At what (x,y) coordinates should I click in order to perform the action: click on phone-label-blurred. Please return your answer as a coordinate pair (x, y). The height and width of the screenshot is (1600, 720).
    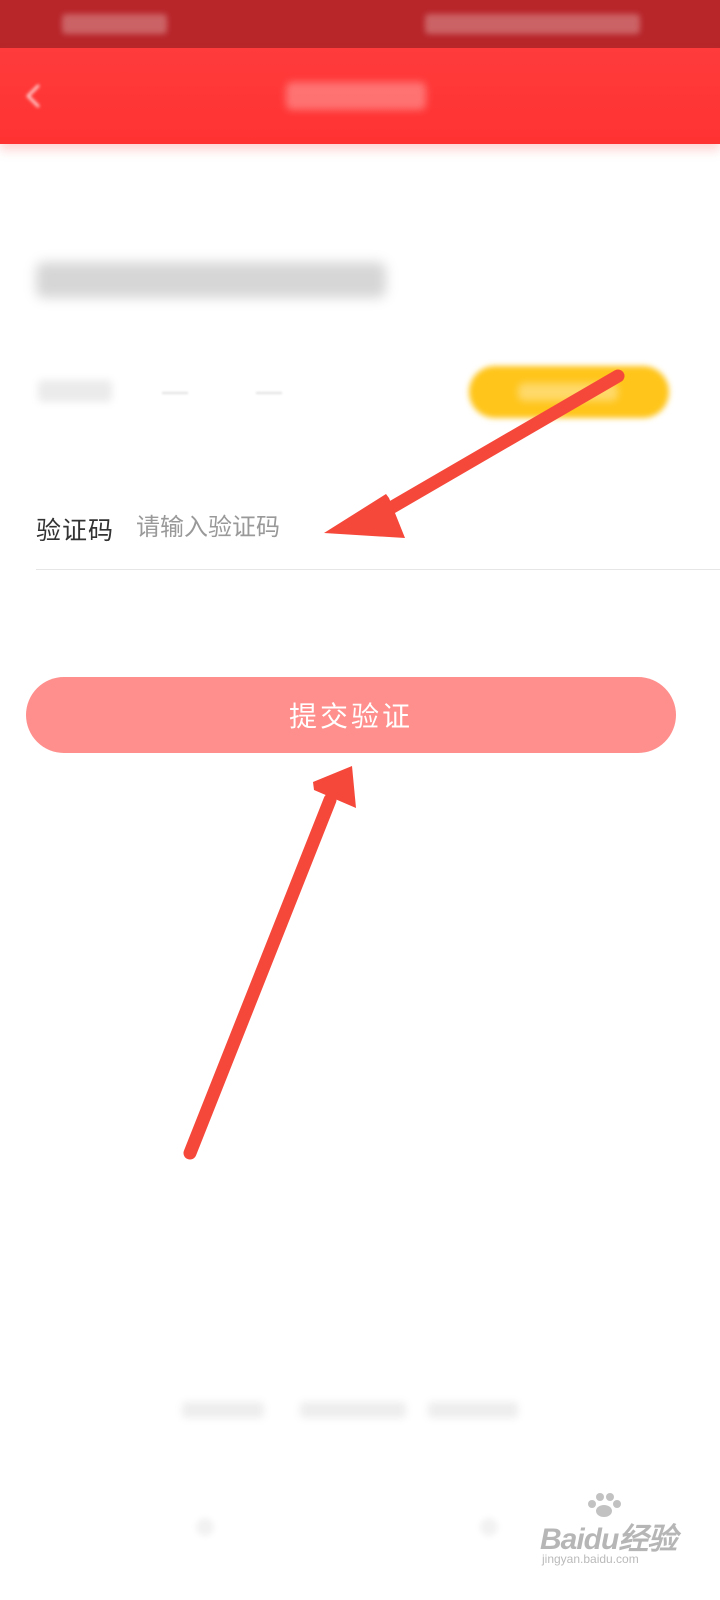
    Looking at the image, I should click on (75, 391).